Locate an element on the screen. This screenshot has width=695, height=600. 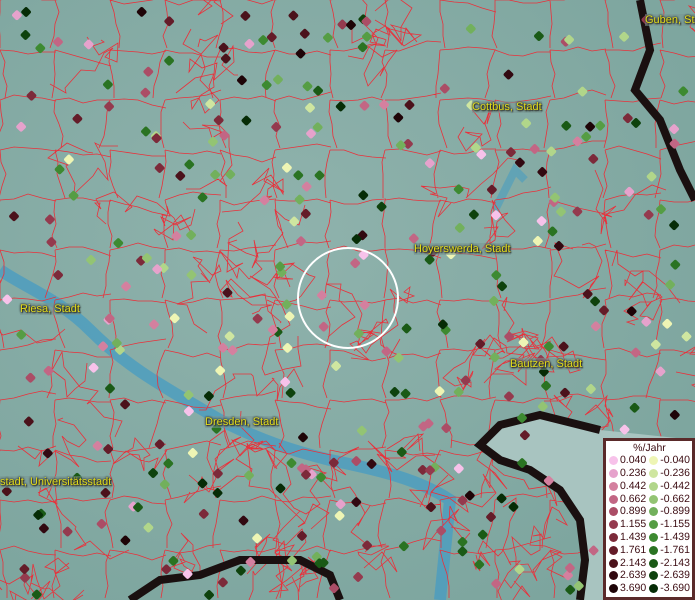
legend-value: -2.143 is located at coordinates (675, 563).